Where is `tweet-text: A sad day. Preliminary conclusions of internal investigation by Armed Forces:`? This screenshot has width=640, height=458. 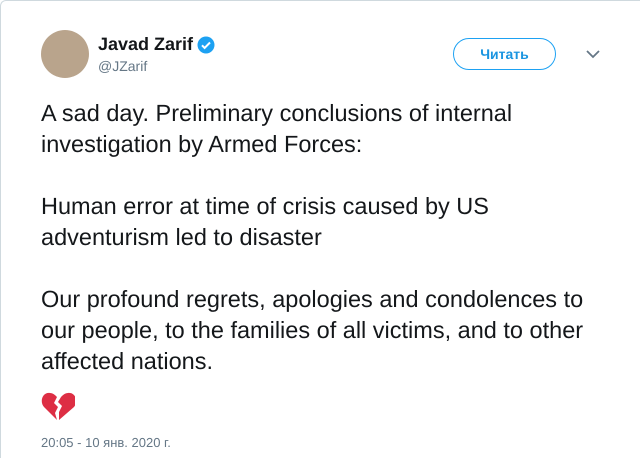
tweet-text: A sad day. Preliminary conclusions of internal investigation by Armed Forces: is located at coordinates (277, 129).